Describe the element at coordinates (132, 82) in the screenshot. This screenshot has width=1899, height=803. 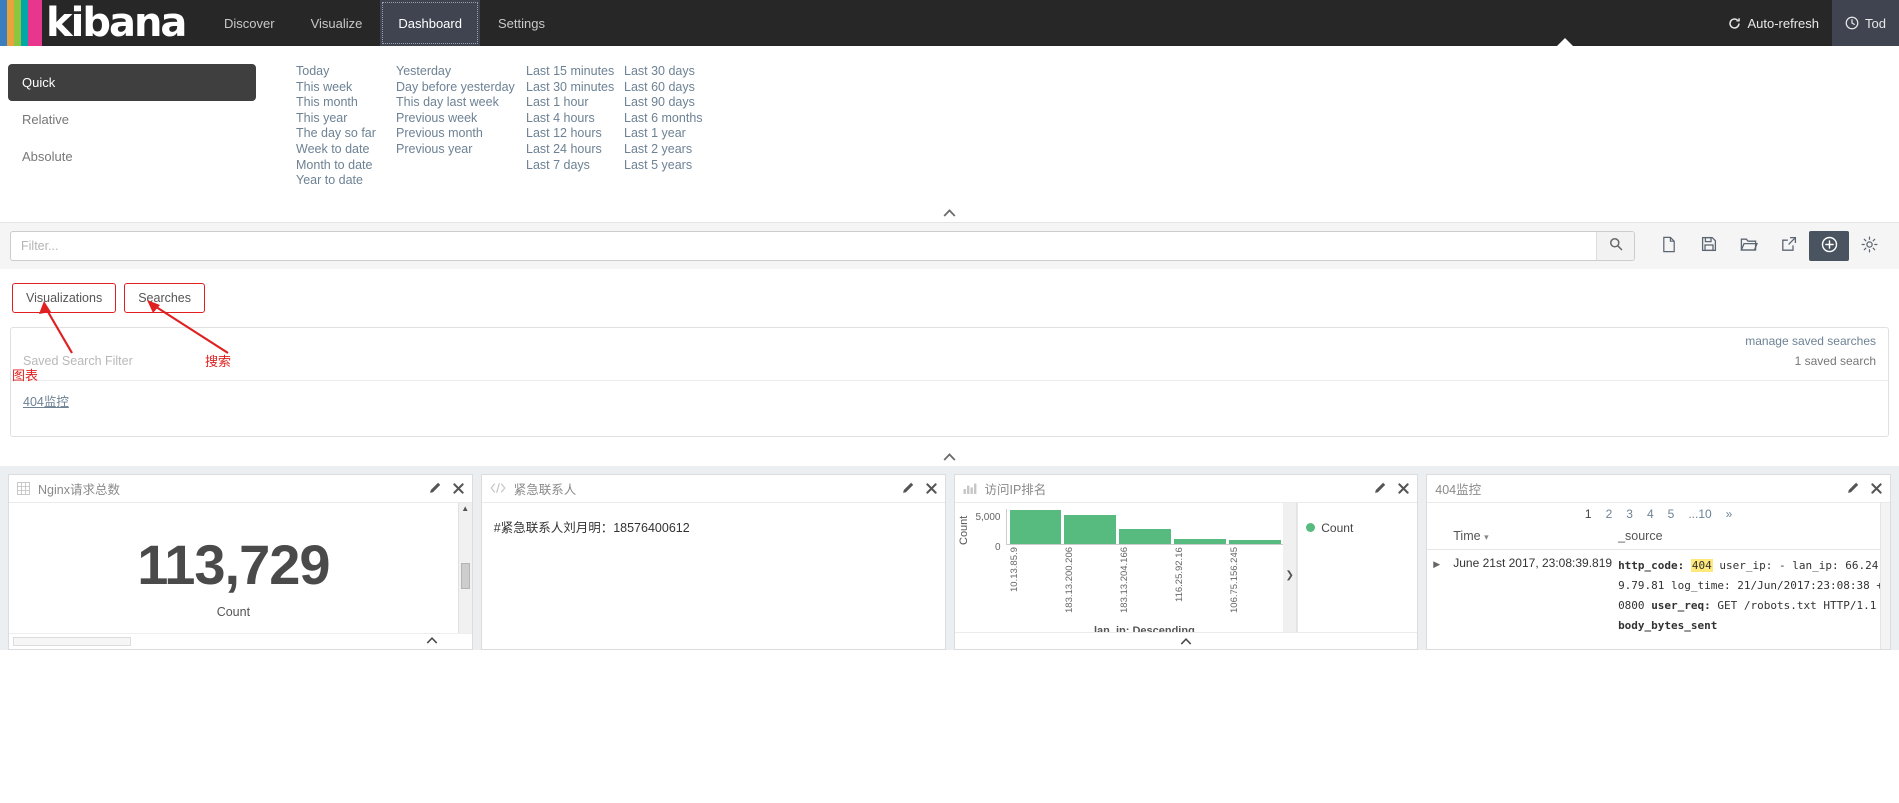
I see `timepicker-mode-quick: Quick` at that location.